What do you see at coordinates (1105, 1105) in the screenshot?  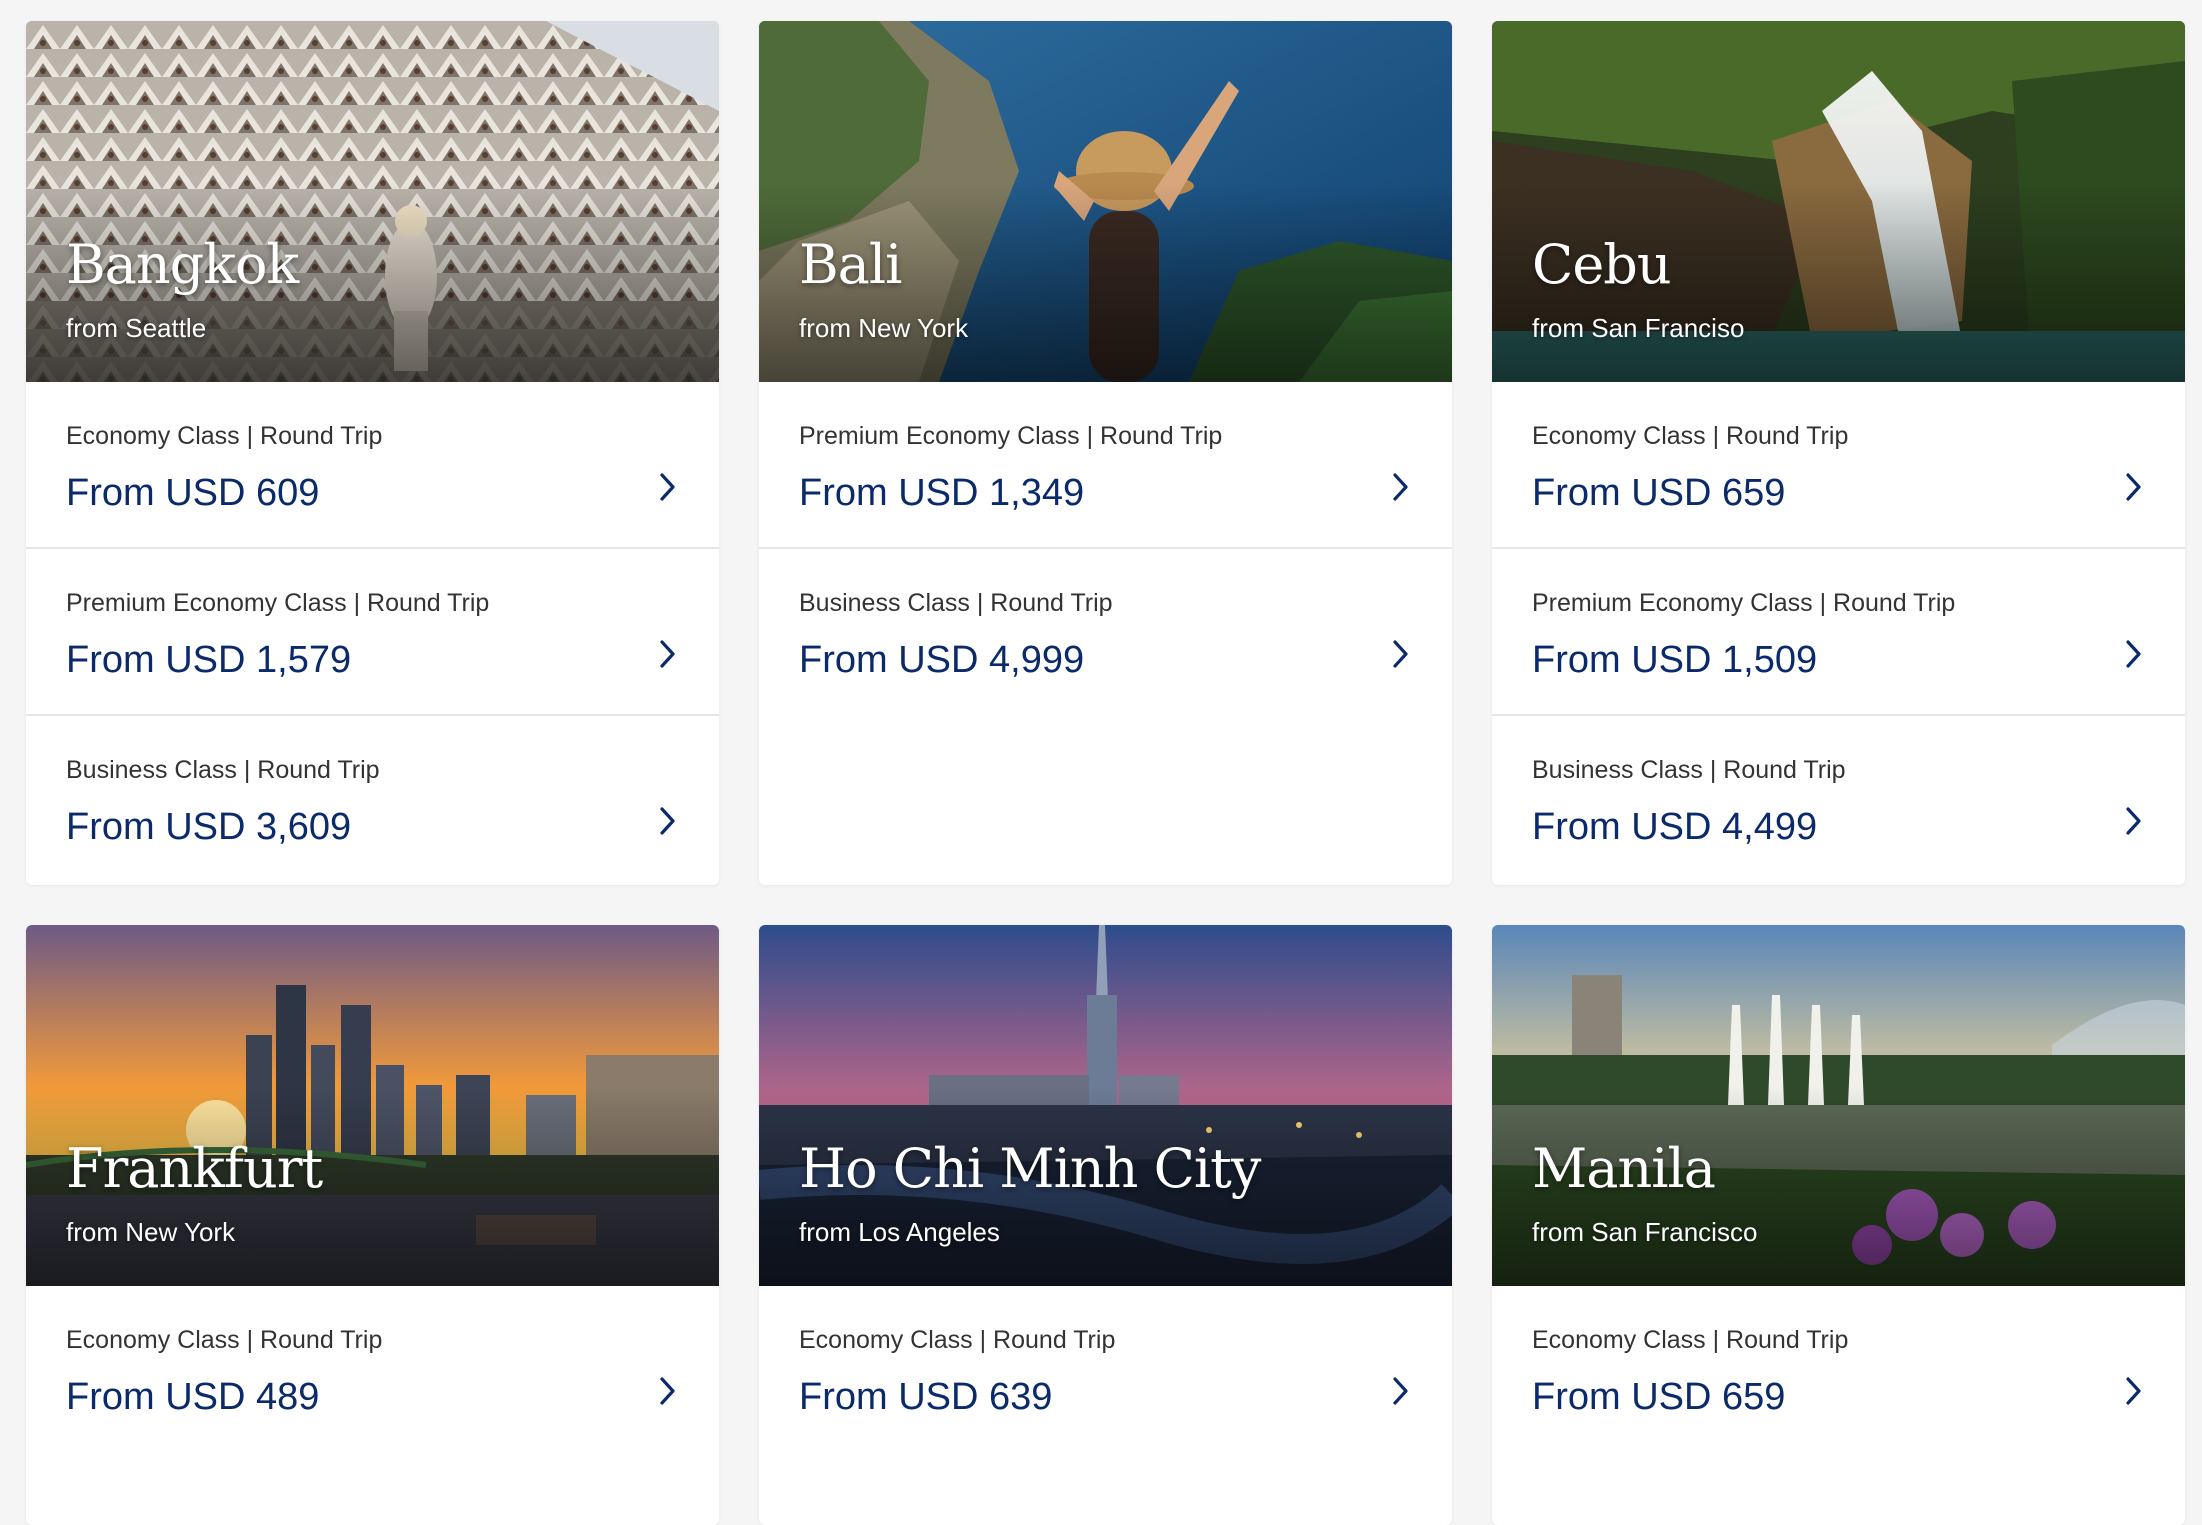 I see `hero-image-ho-chi-minh-city: Ho Chi Minh City from Los Angeles` at bounding box center [1105, 1105].